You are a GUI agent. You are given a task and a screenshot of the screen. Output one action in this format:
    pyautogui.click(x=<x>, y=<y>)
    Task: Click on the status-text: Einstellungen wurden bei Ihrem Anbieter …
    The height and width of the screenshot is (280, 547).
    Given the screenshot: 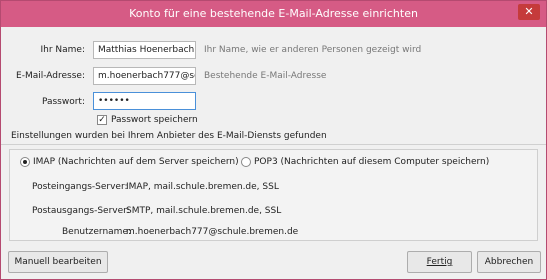 What is the action you would take?
    pyautogui.click(x=169, y=136)
    